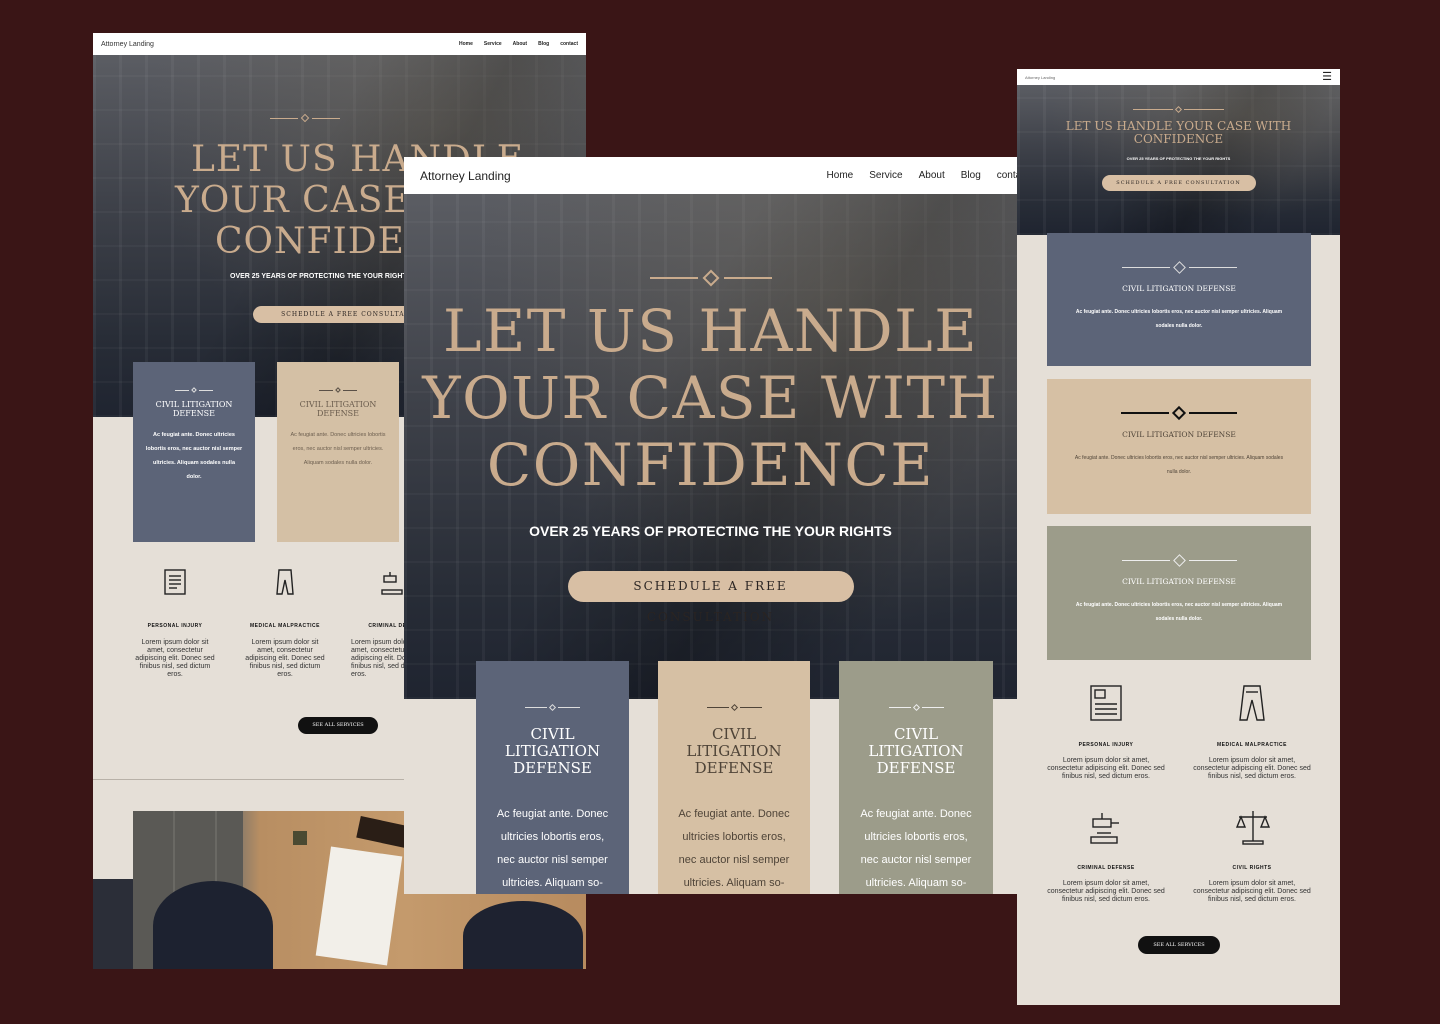 The height and width of the screenshot is (1024, 1440). I want to click on center-nav-contact: contact, so click(1007, 175).